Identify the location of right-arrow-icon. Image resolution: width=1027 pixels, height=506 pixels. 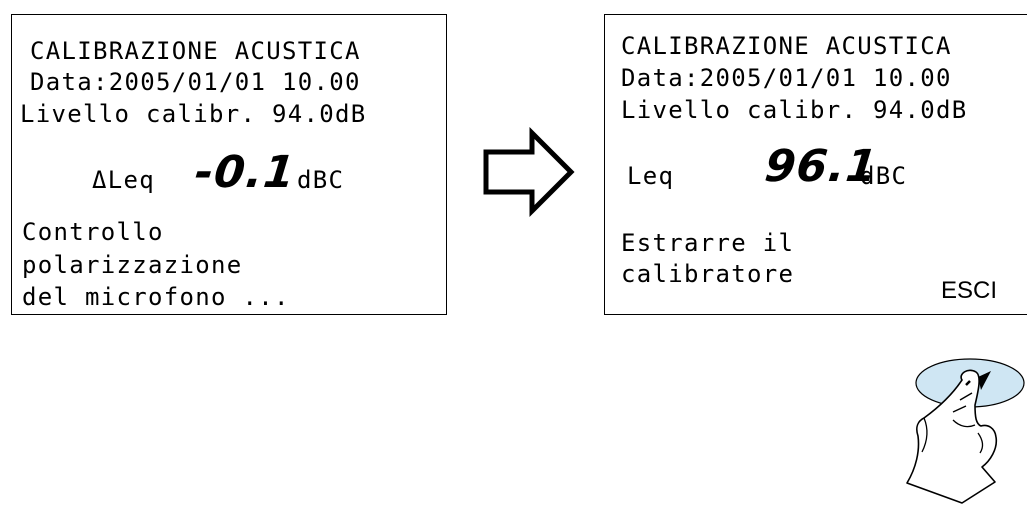
(529, 172).